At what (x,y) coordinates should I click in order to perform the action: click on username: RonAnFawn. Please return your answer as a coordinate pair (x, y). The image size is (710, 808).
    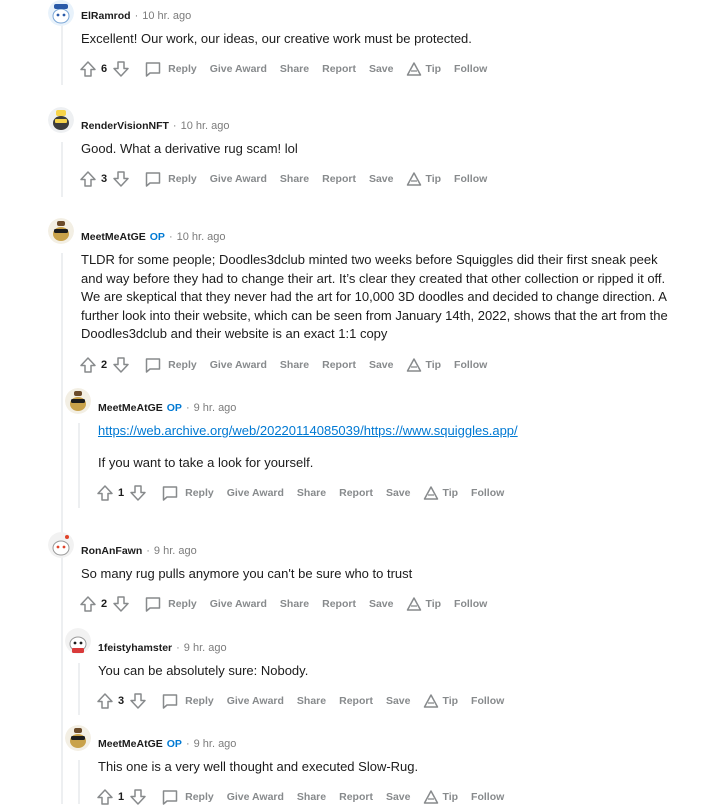
    Looking at the image, I should click on (111, 551).